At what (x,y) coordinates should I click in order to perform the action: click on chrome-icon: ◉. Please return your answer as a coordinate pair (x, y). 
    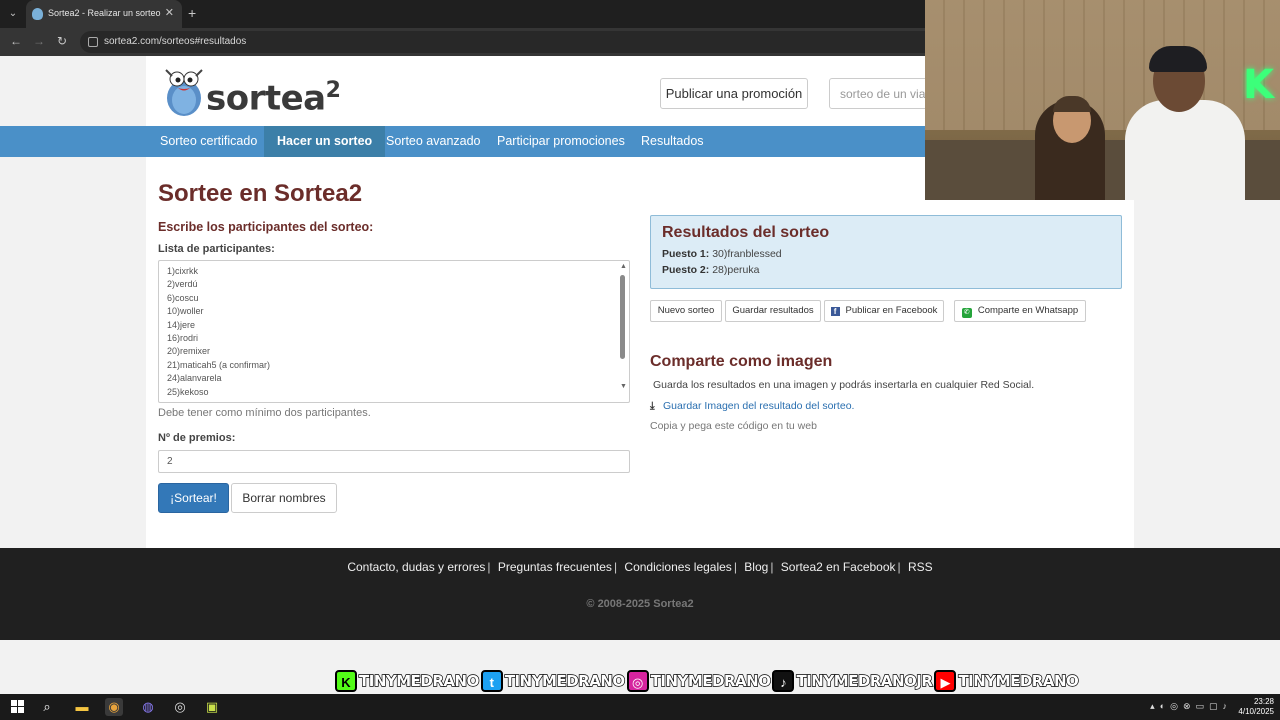
    Looking at the image, I should click on (114, 707).